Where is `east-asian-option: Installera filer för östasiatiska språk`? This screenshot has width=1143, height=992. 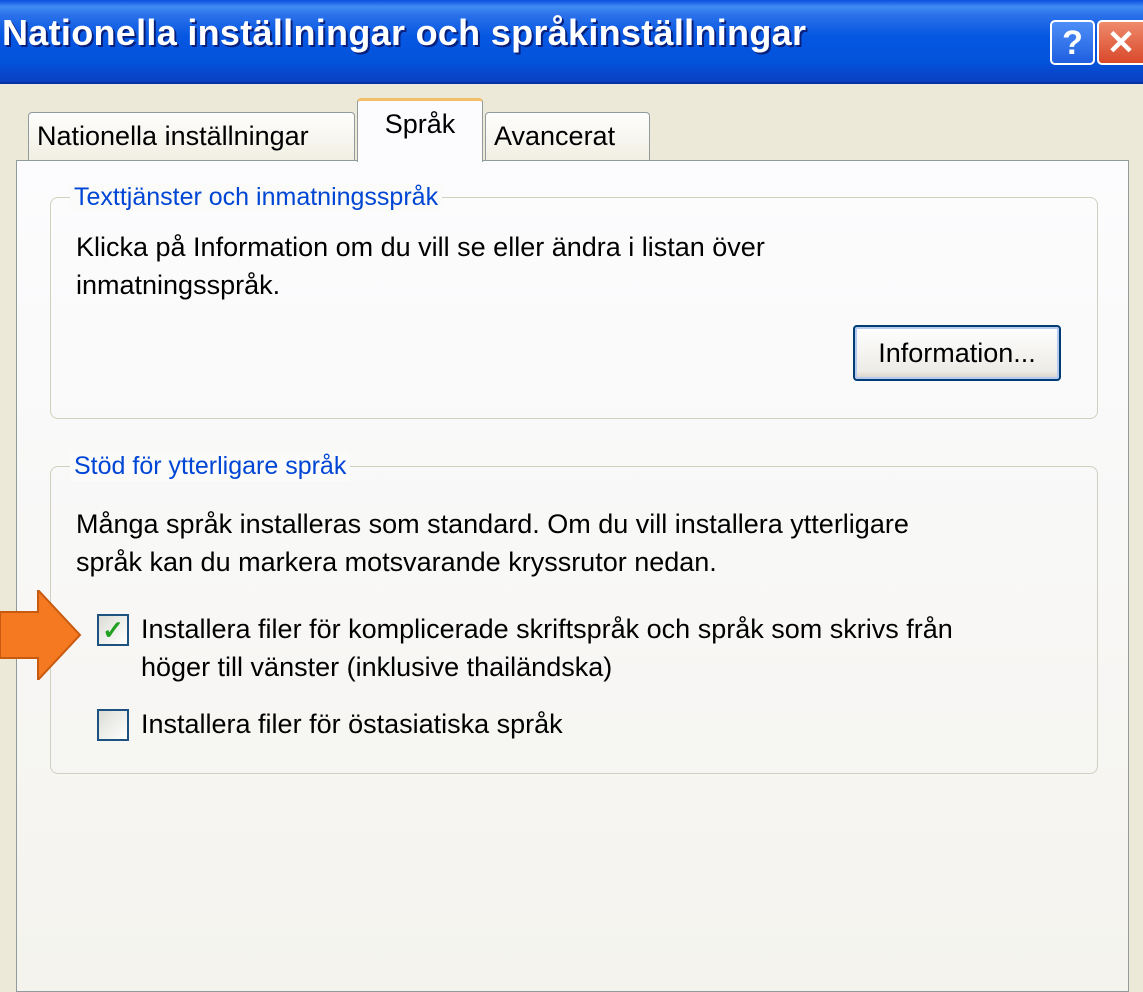
east-asian-option: Installera filer för östasiatiska språk is located at coordinates (330, 724).